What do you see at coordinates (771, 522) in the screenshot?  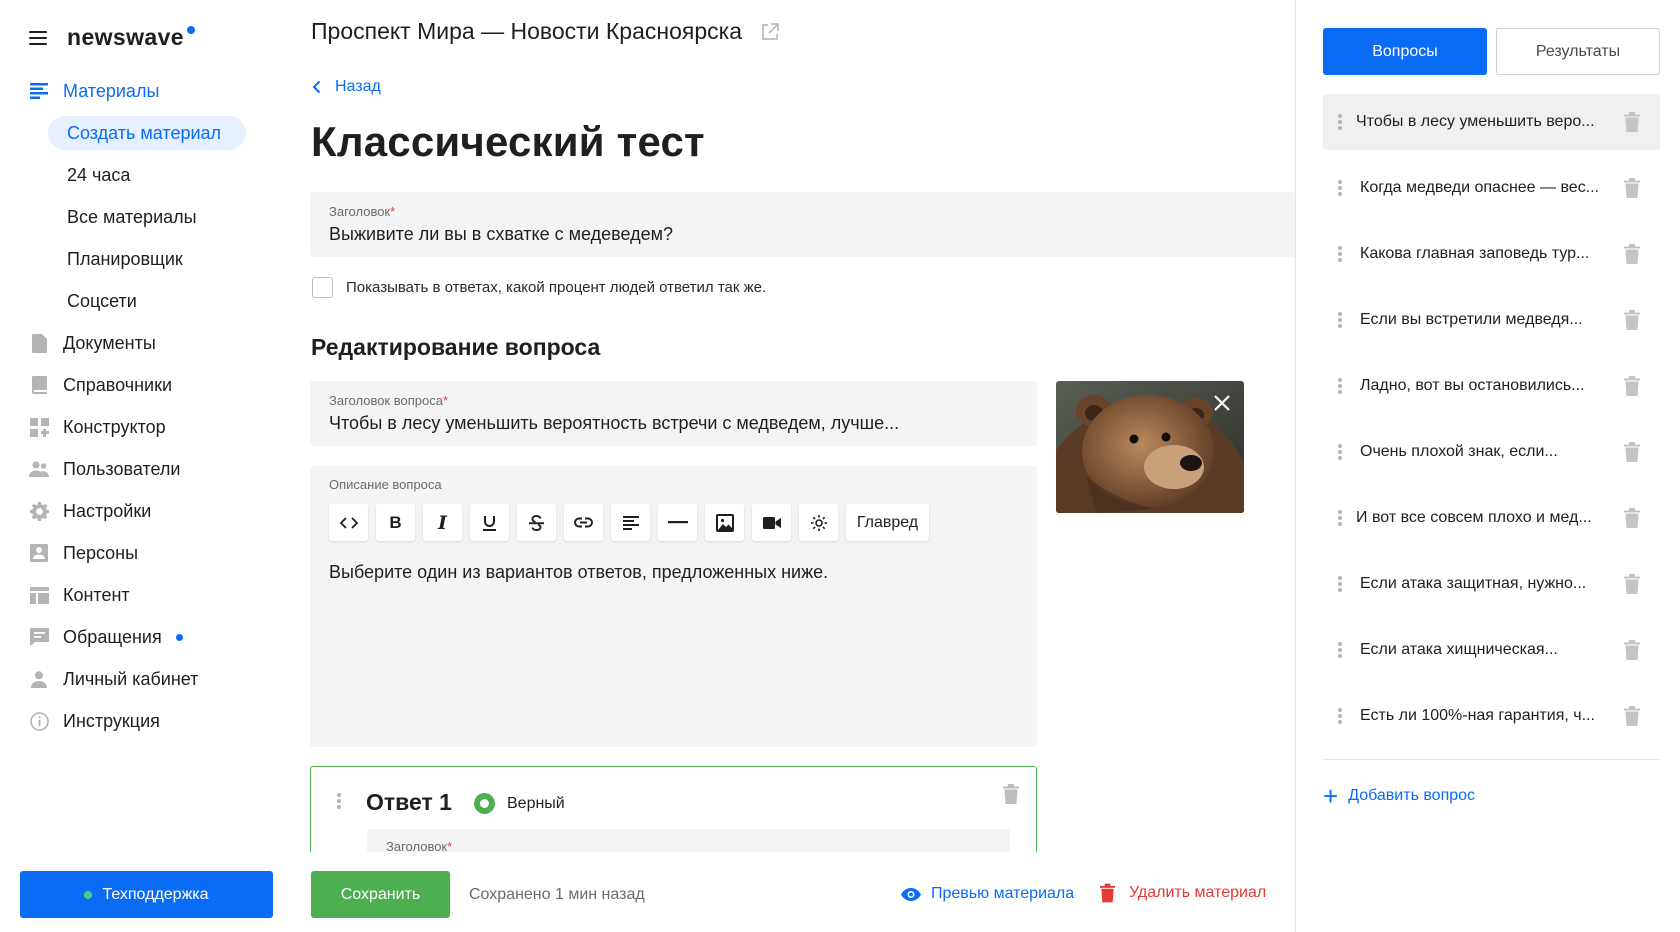 I see `video-icon` at bounding box center [771, 522].